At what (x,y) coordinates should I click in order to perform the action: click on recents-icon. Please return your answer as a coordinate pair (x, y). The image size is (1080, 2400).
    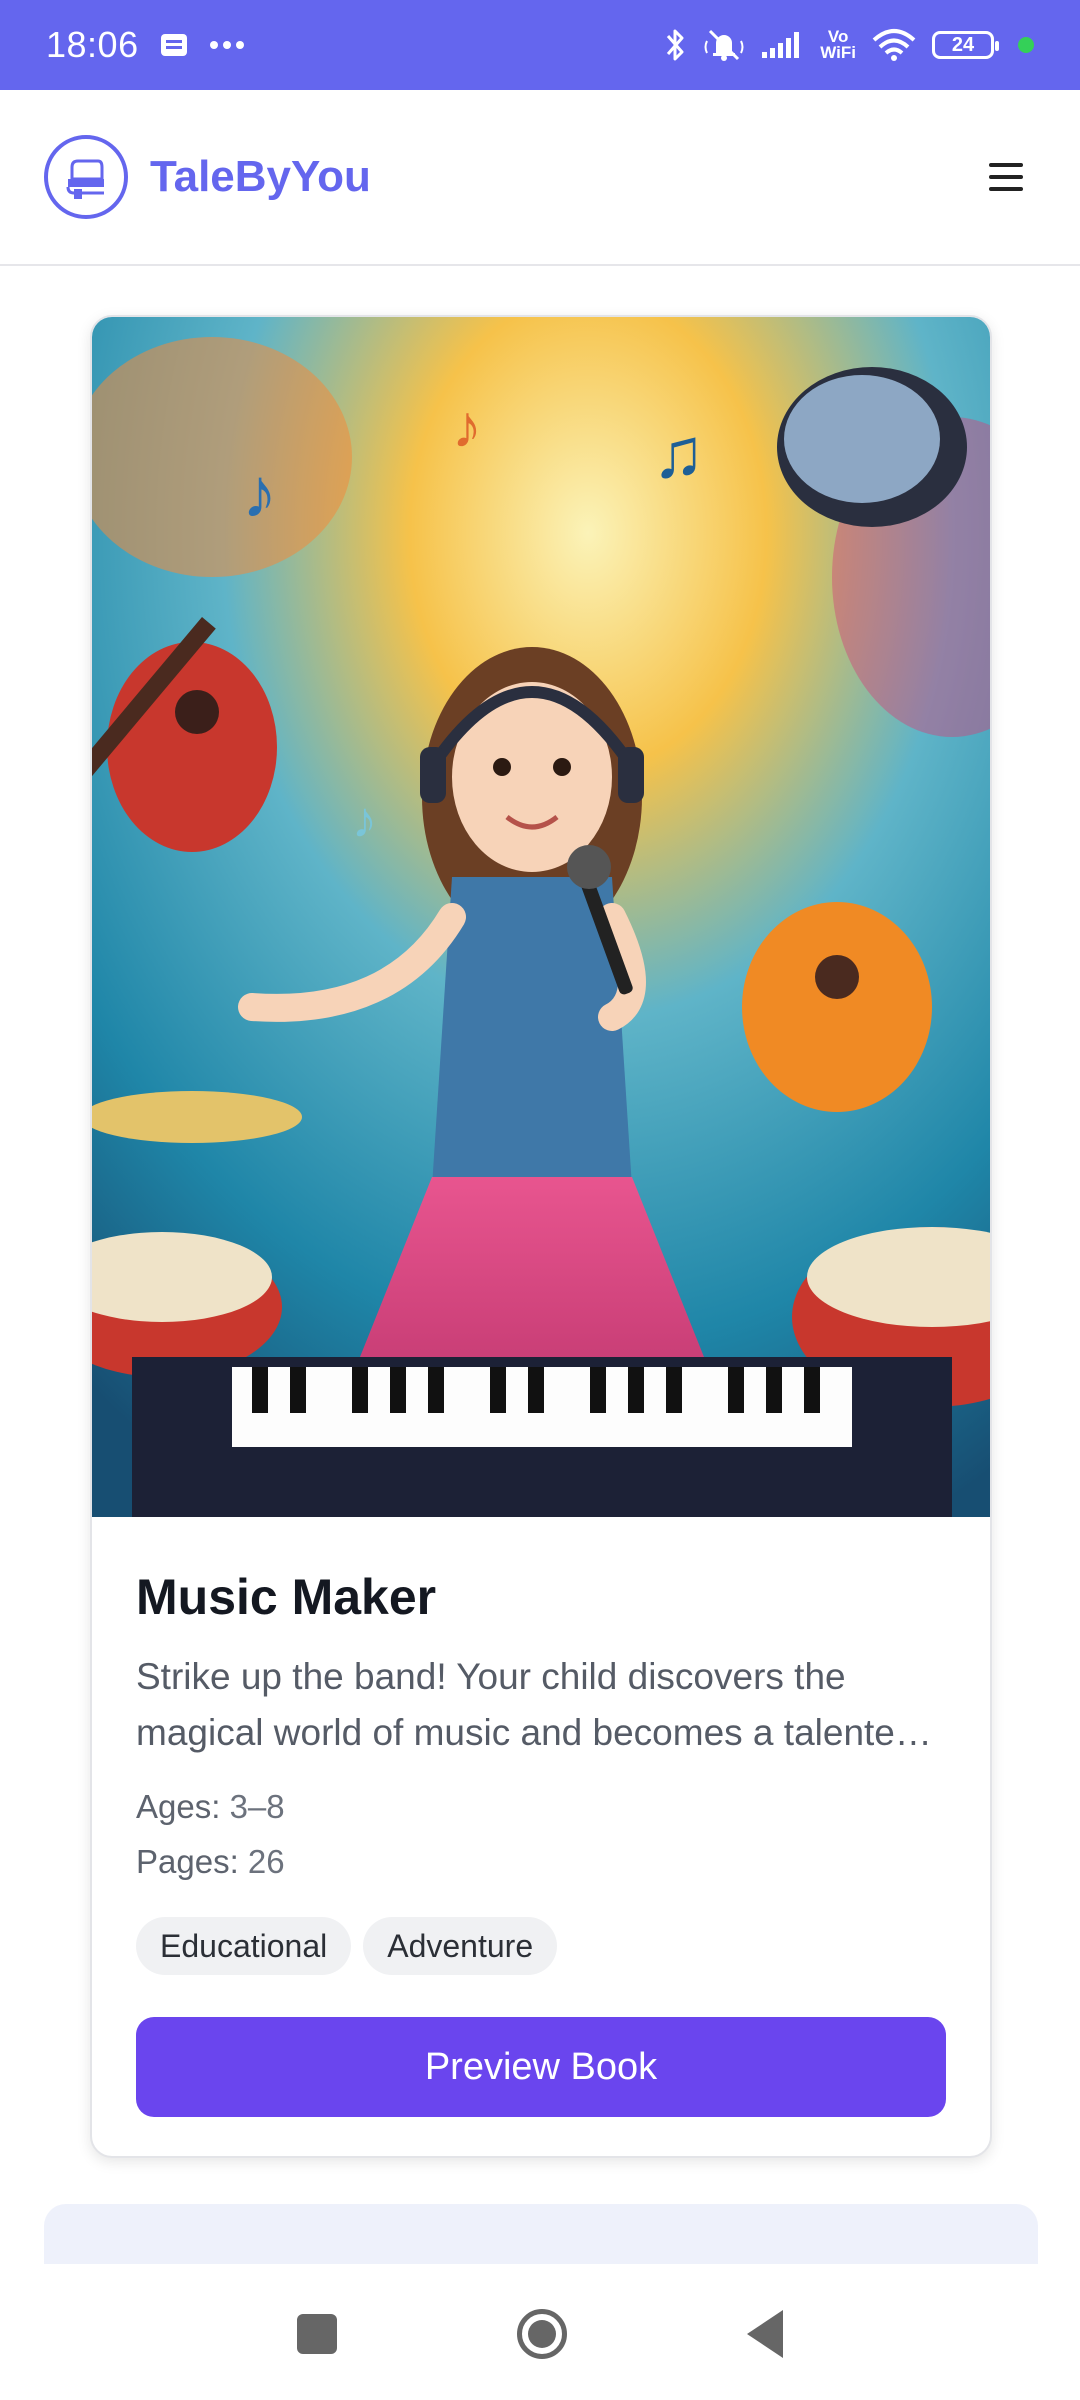
    Looking at the image, I should click on (317, 2334).